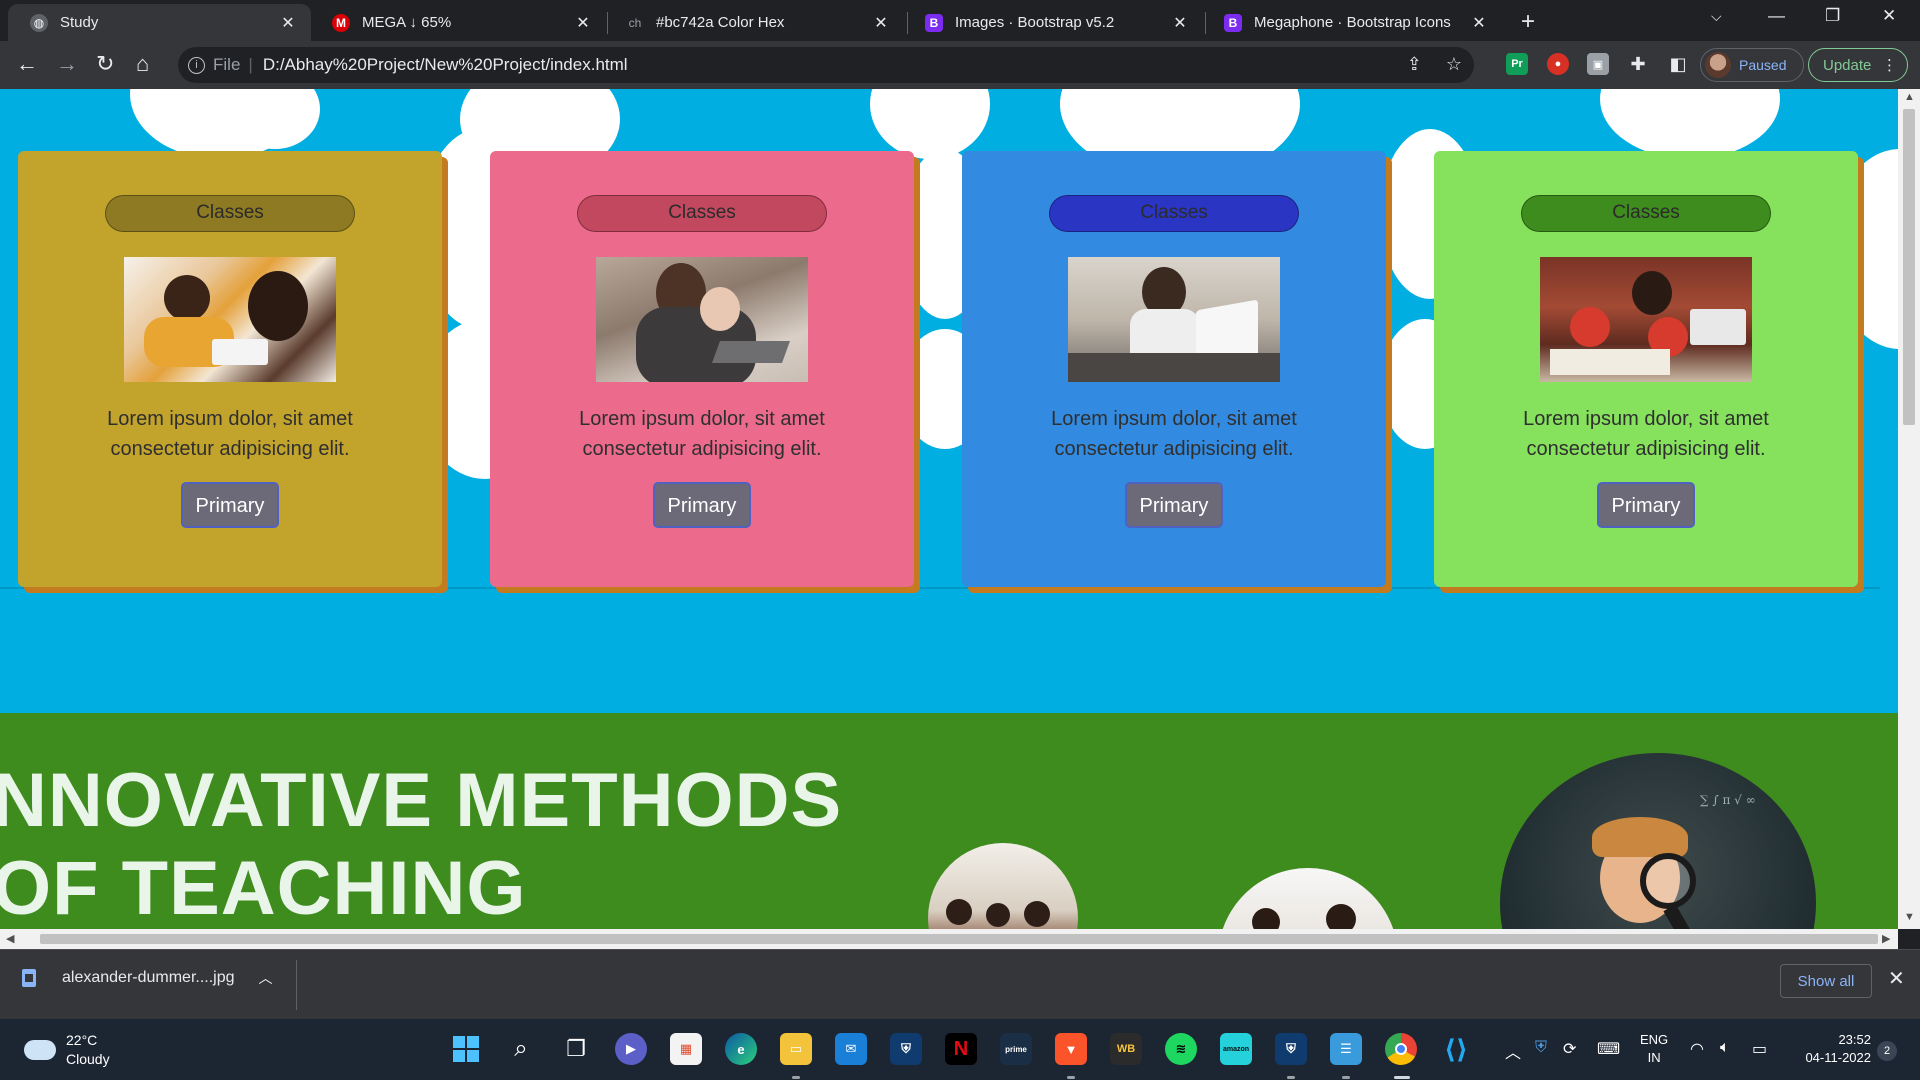 Image resolution: width=1920 pixels, height=1080 pixels. What do you see at coordinates (1909, 97) in the screenshot?
I see `scroll-up-icon: ▲` at bounding box center [1909, 97].